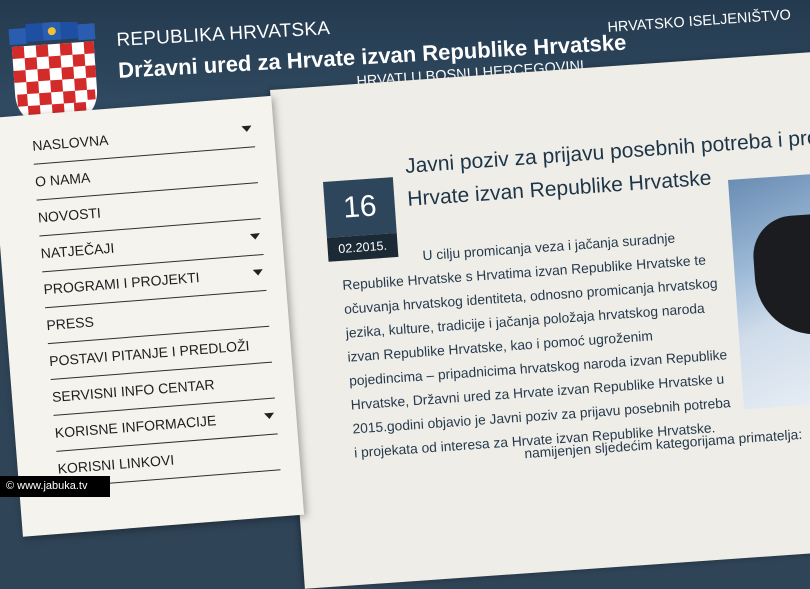 Image resolution: width=810 pixels, height=589 pixels. I want to click on sidebar-item-label: POSTAVI PITANJE I PREDLOŽI, so click(149, 353).